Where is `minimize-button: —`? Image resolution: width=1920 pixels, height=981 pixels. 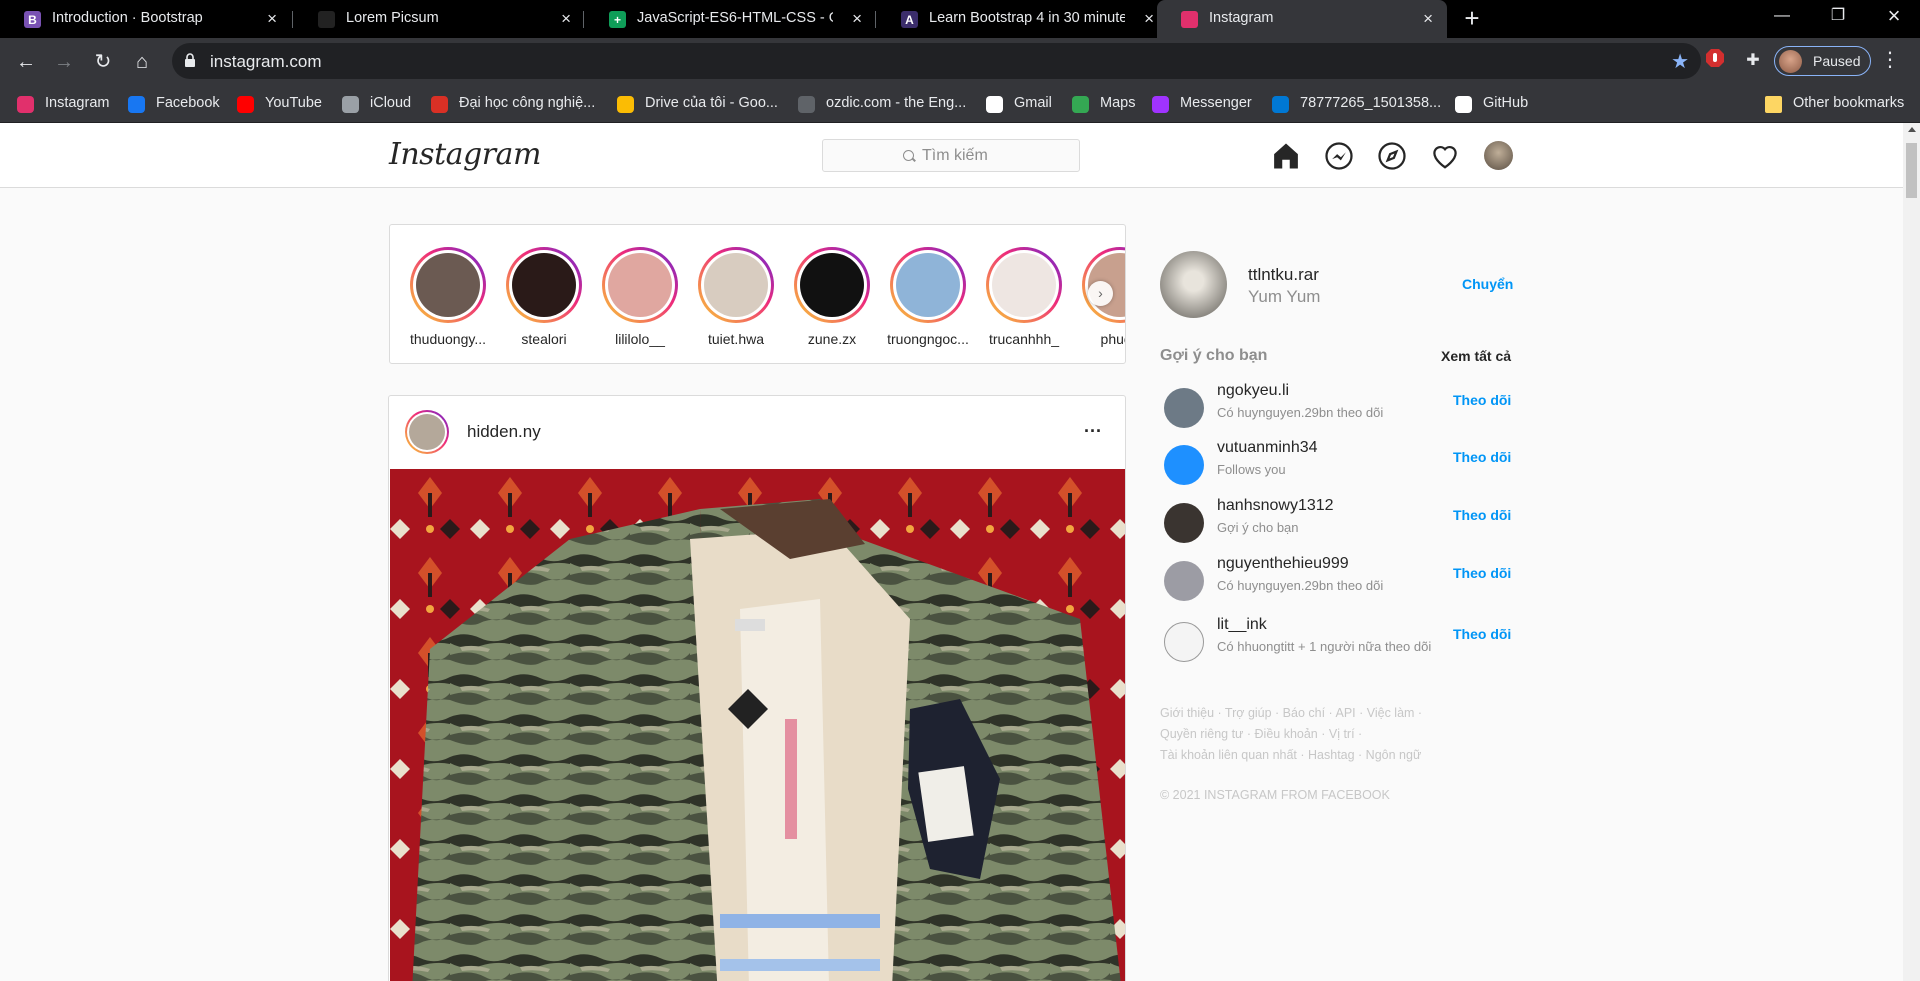 minimize-button: — is located at coordinates (1782, 16).